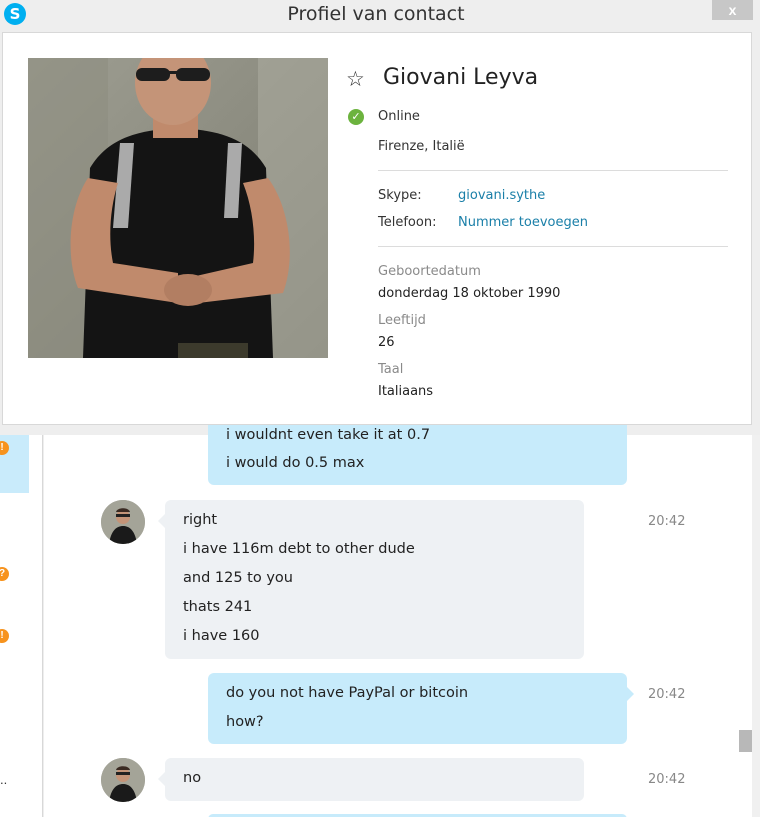 The height and width of the screenshot is (817, 760). I want to click on contact-name: Giovani Leyva, so click(461, 77).